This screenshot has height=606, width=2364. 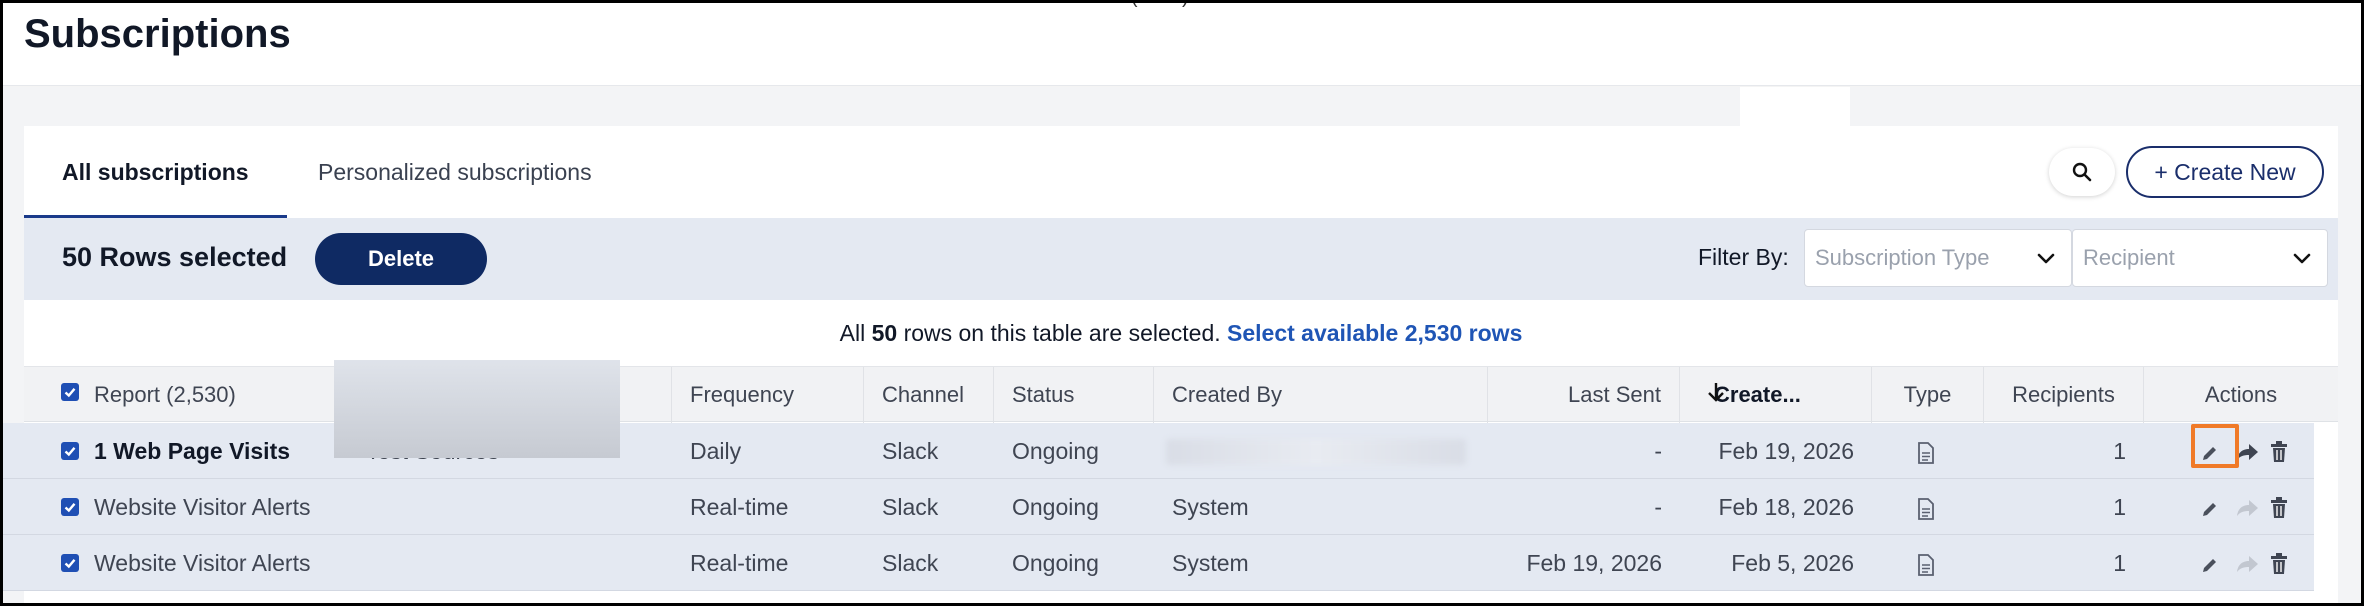 I want to click on column-type: Type, so click(x=1928, y=395).